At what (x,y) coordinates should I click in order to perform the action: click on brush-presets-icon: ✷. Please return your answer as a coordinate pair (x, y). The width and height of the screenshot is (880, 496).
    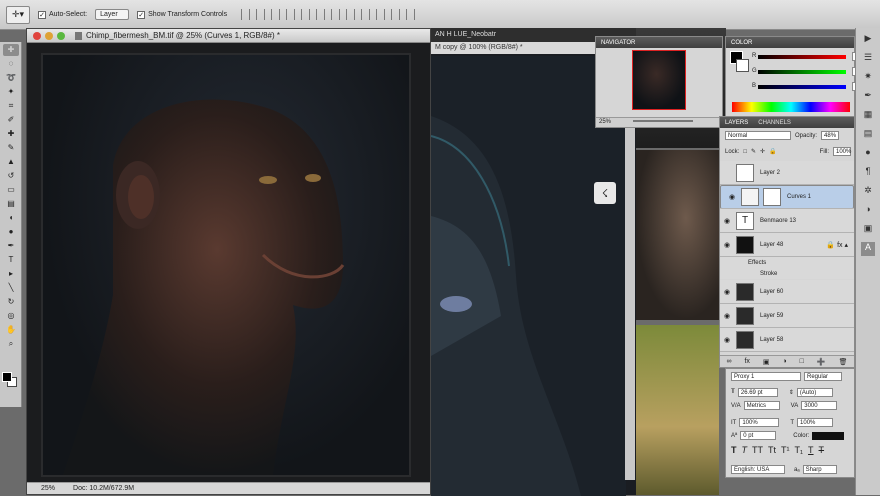
    Looking at the image, I should click on (868, 78).